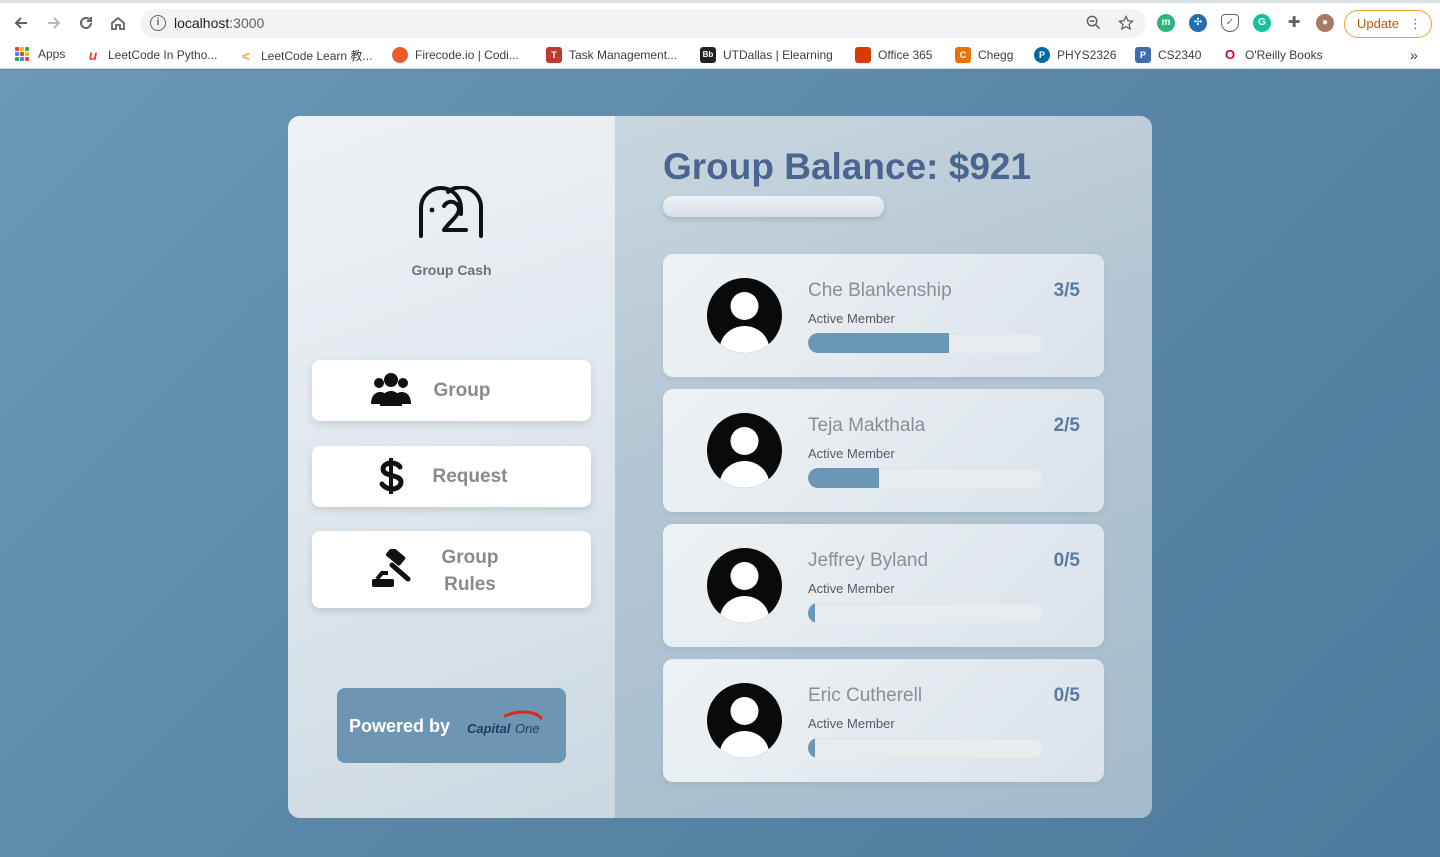 The image size is (1440, 857). I want to click on member-card: Teja Makthala Active Member 2/5, so click(883, 450).